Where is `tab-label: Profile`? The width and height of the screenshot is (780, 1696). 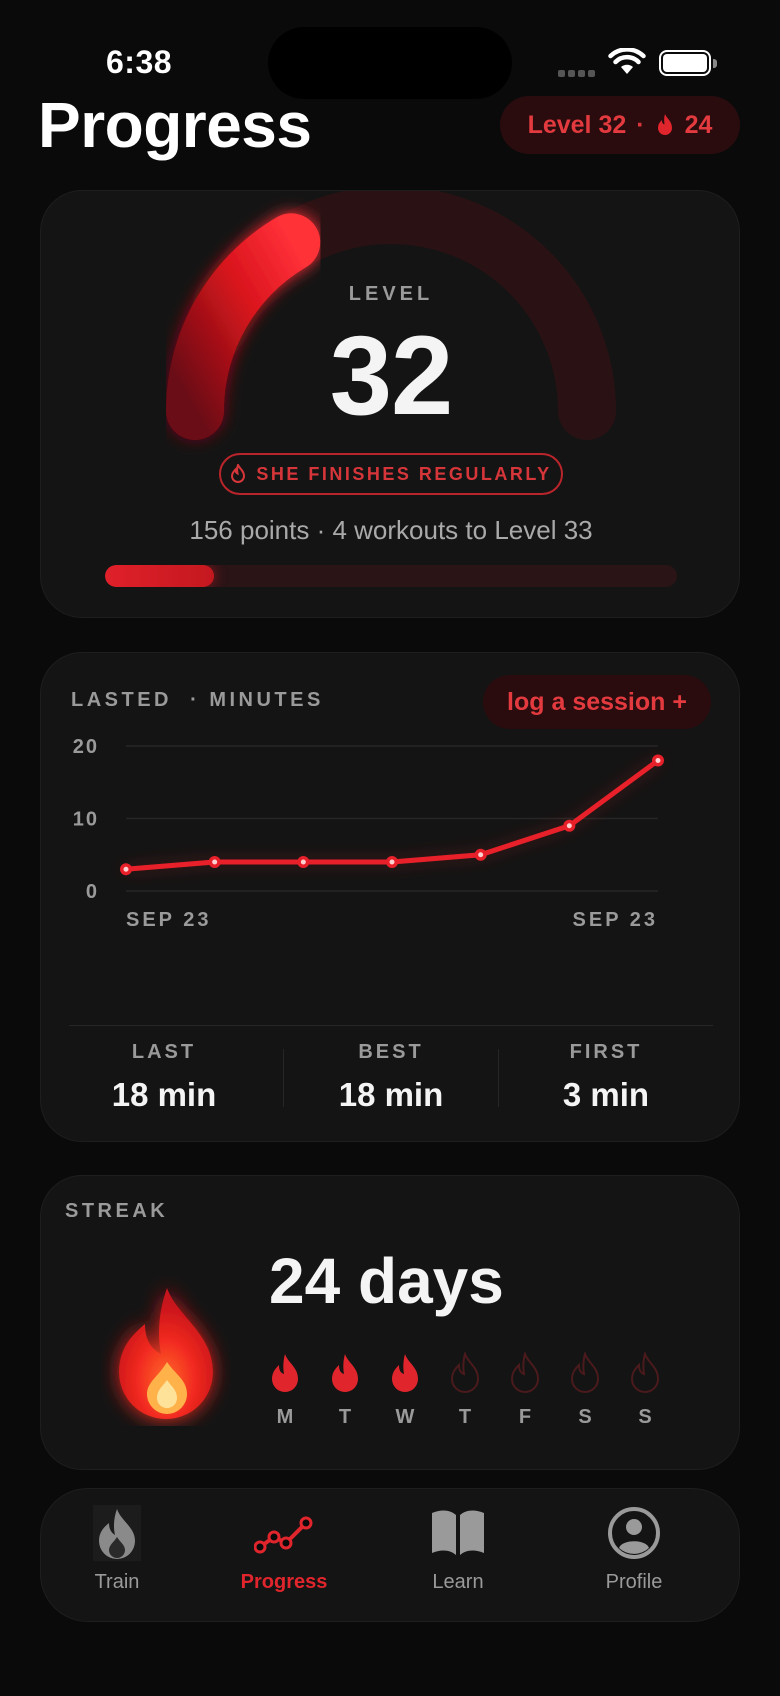
tab-label: Profile is located at coordinates (634, 1582).